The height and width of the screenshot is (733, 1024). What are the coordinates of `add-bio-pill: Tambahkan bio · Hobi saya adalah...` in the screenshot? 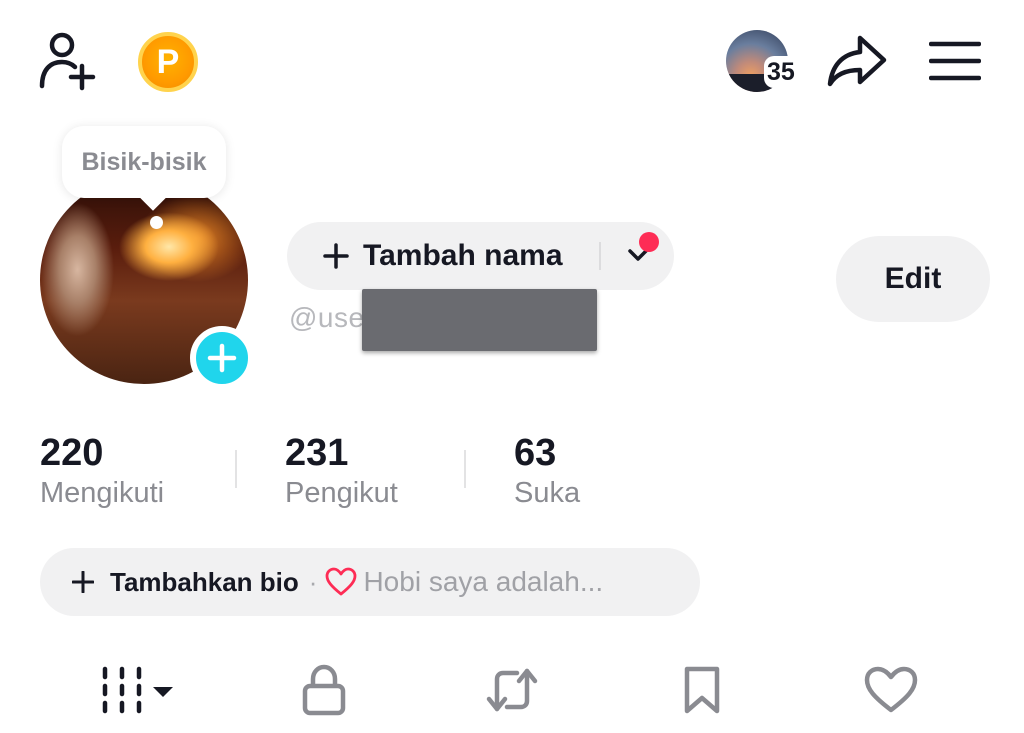 It's located at (370, 582).